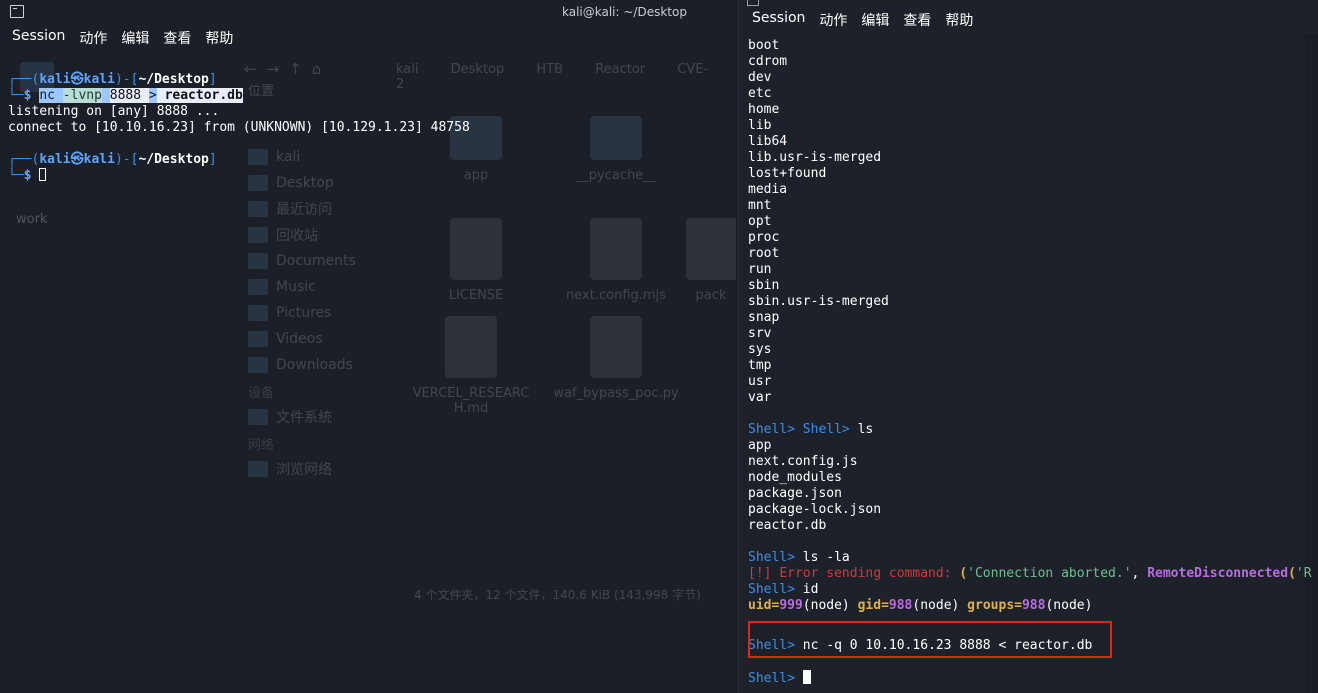  What do you see at coordinates (787, 173) in the screenshot?
I see `output-line: lost+found` at bounding box center [787, 173].